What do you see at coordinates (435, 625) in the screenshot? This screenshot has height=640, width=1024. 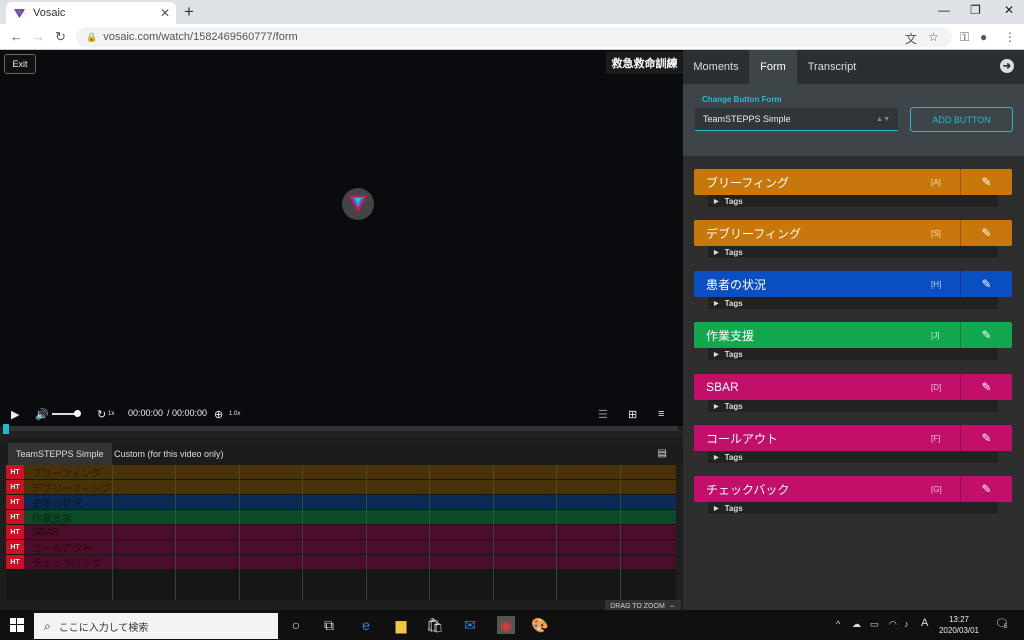 I see `store-icon: 🛍` at bounding box center [435, 625].